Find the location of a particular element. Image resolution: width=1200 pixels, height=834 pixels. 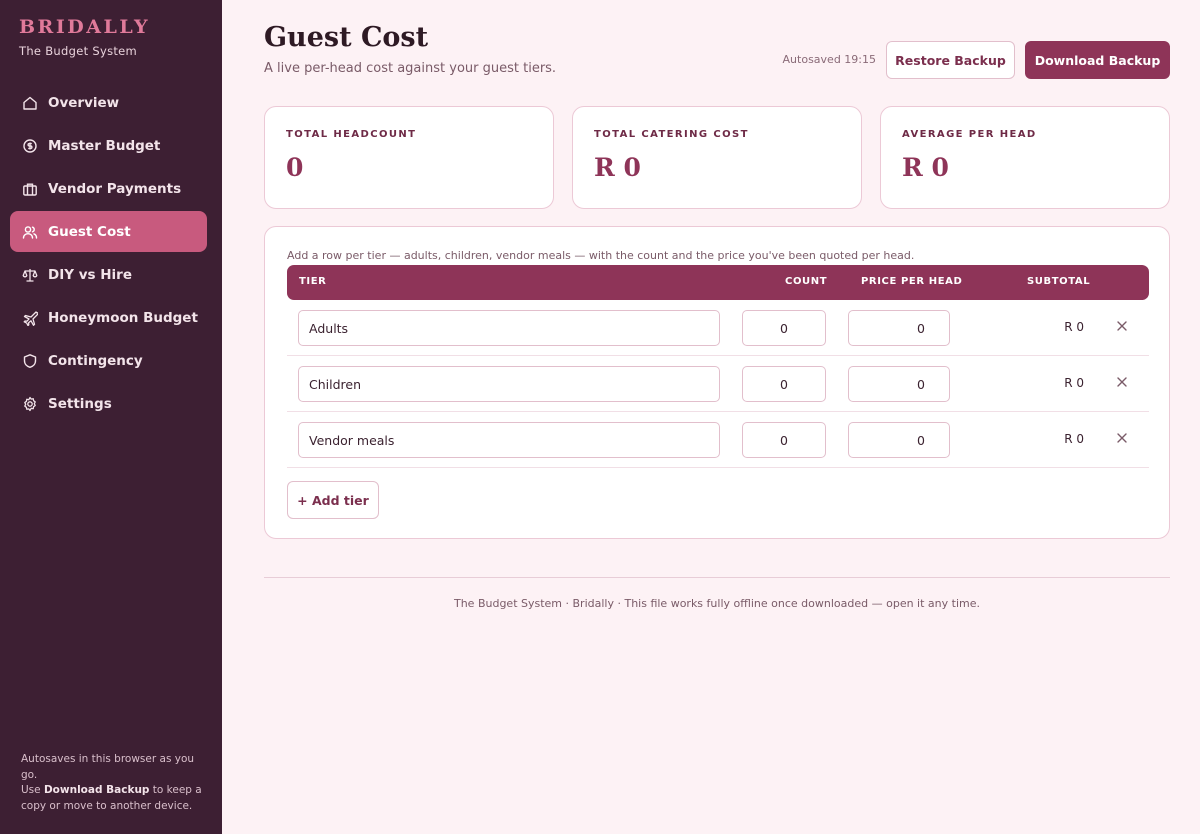

brand: BRIDALLY The Budget System is located at coordinates (84, 37).